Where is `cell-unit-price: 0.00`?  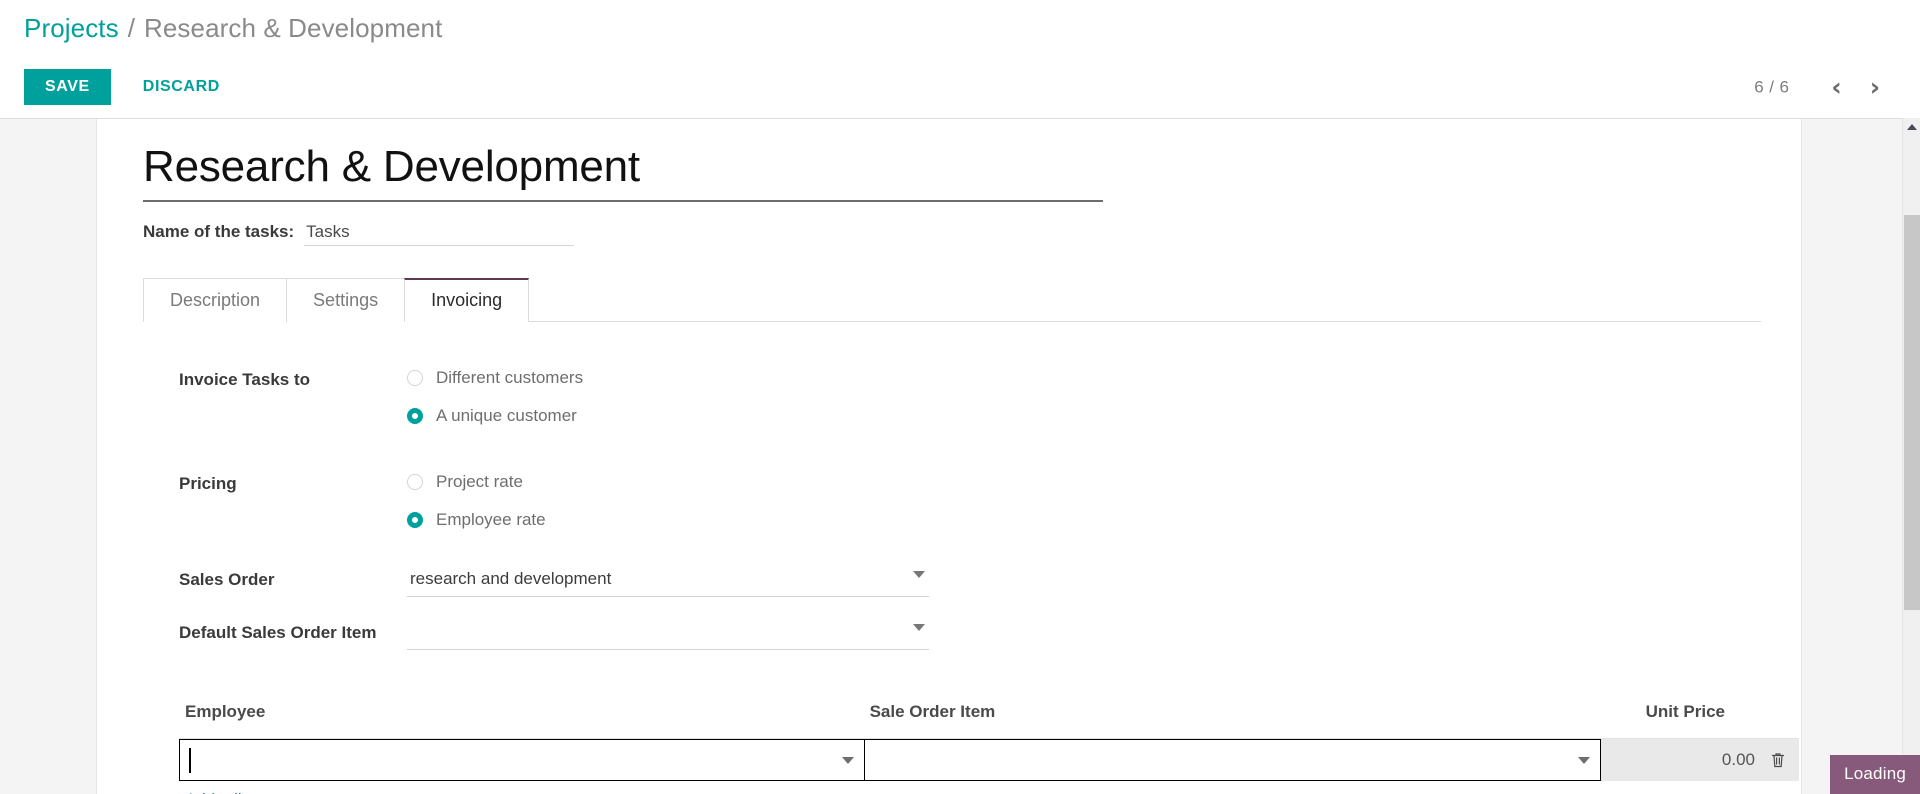 cell-unit-price: 0.00 is located at coordinates (1699, 759).